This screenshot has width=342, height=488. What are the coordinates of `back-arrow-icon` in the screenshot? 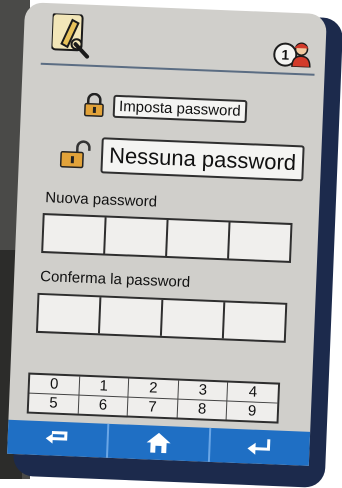 It's located at (56, 437).